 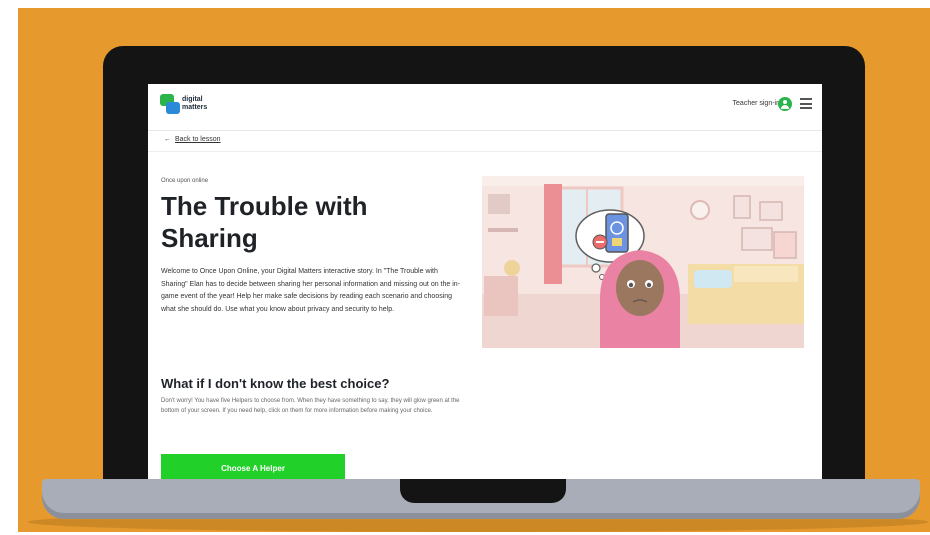 I want to click on back-link: ← Back to lesson, so click(x=192, y=139).